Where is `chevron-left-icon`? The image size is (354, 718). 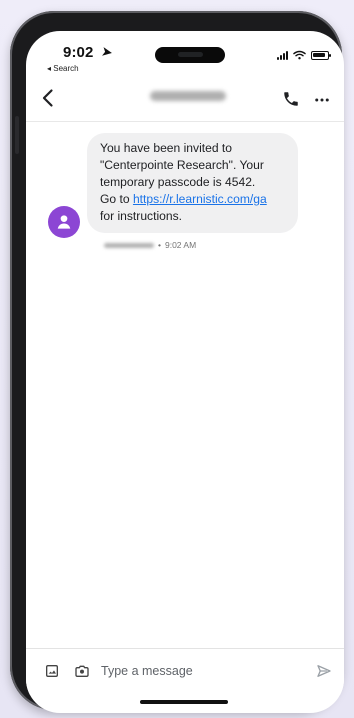 chevron-left-icon is located at coordinates (47, 98).